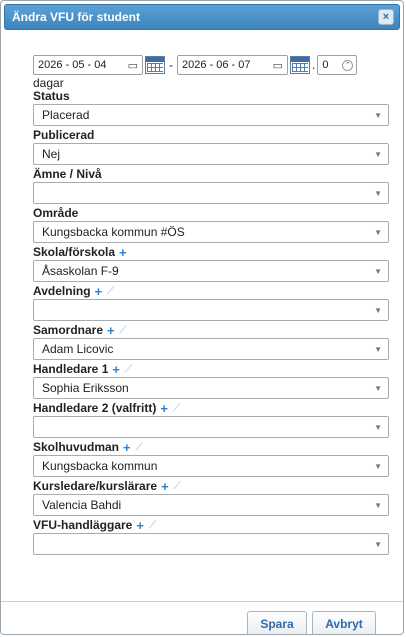 The image size is (406, 637). I want to click on add-skolhuvudman-icon: +, so click(127, 447).